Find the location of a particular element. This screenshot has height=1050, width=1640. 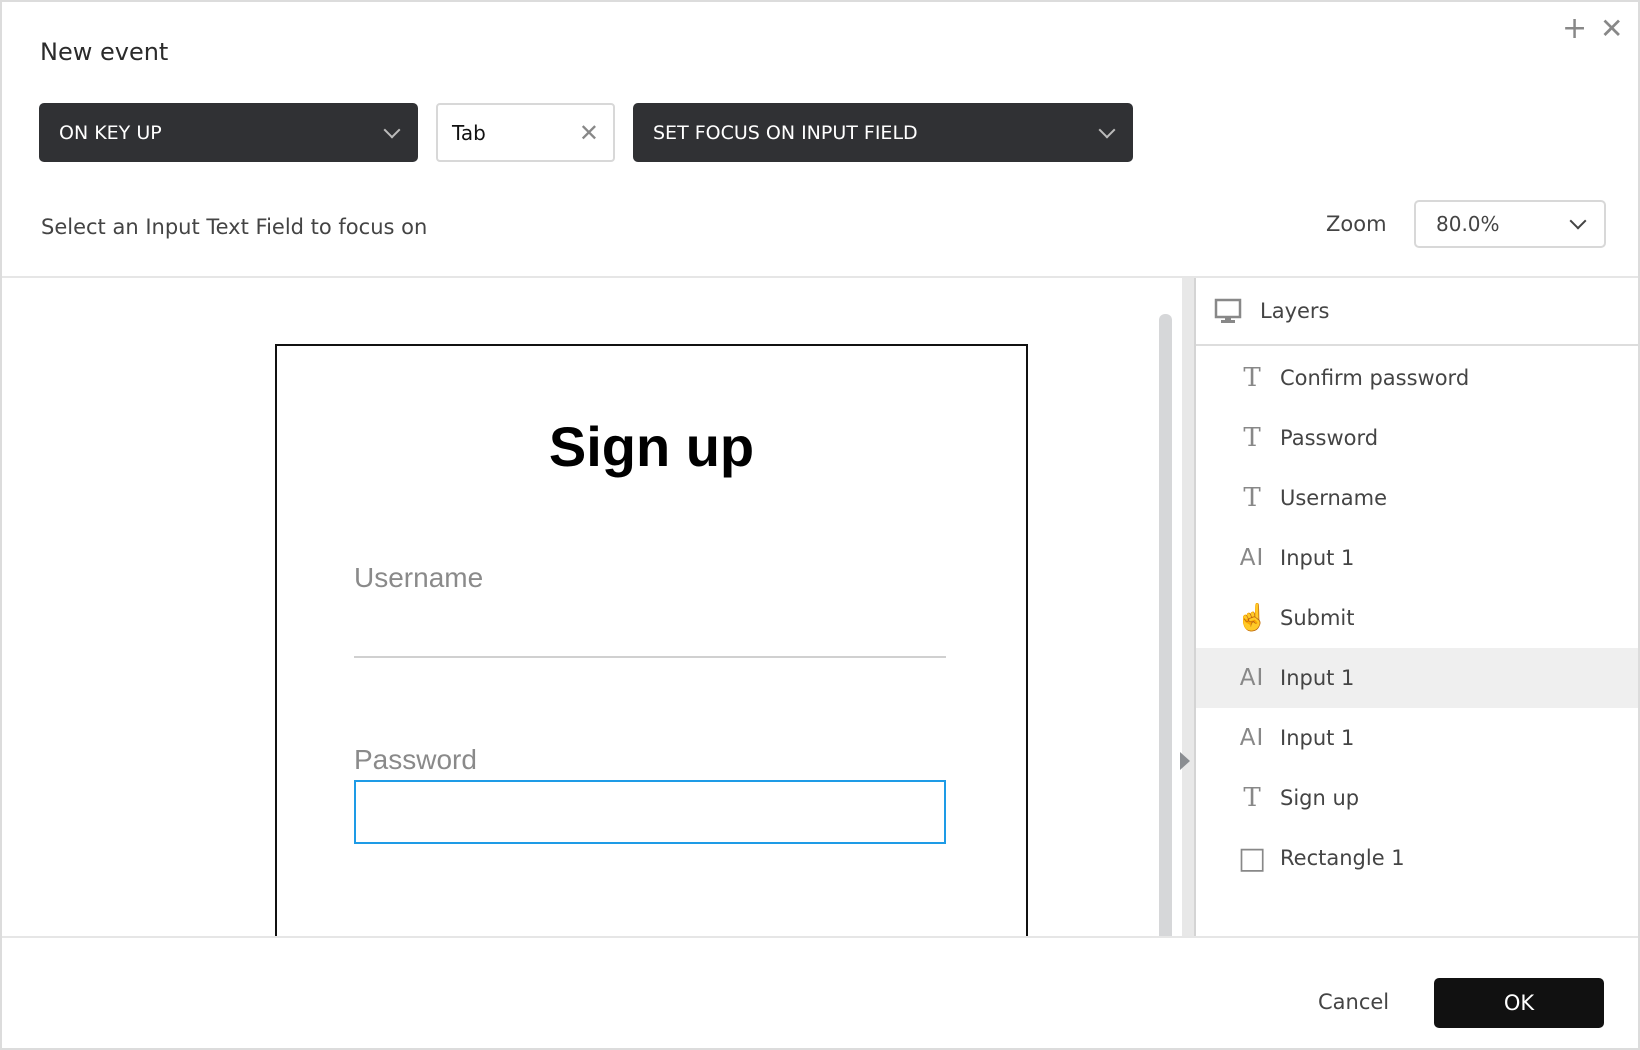

zoom-label: Zoom is located at coordinates (1356, 224).